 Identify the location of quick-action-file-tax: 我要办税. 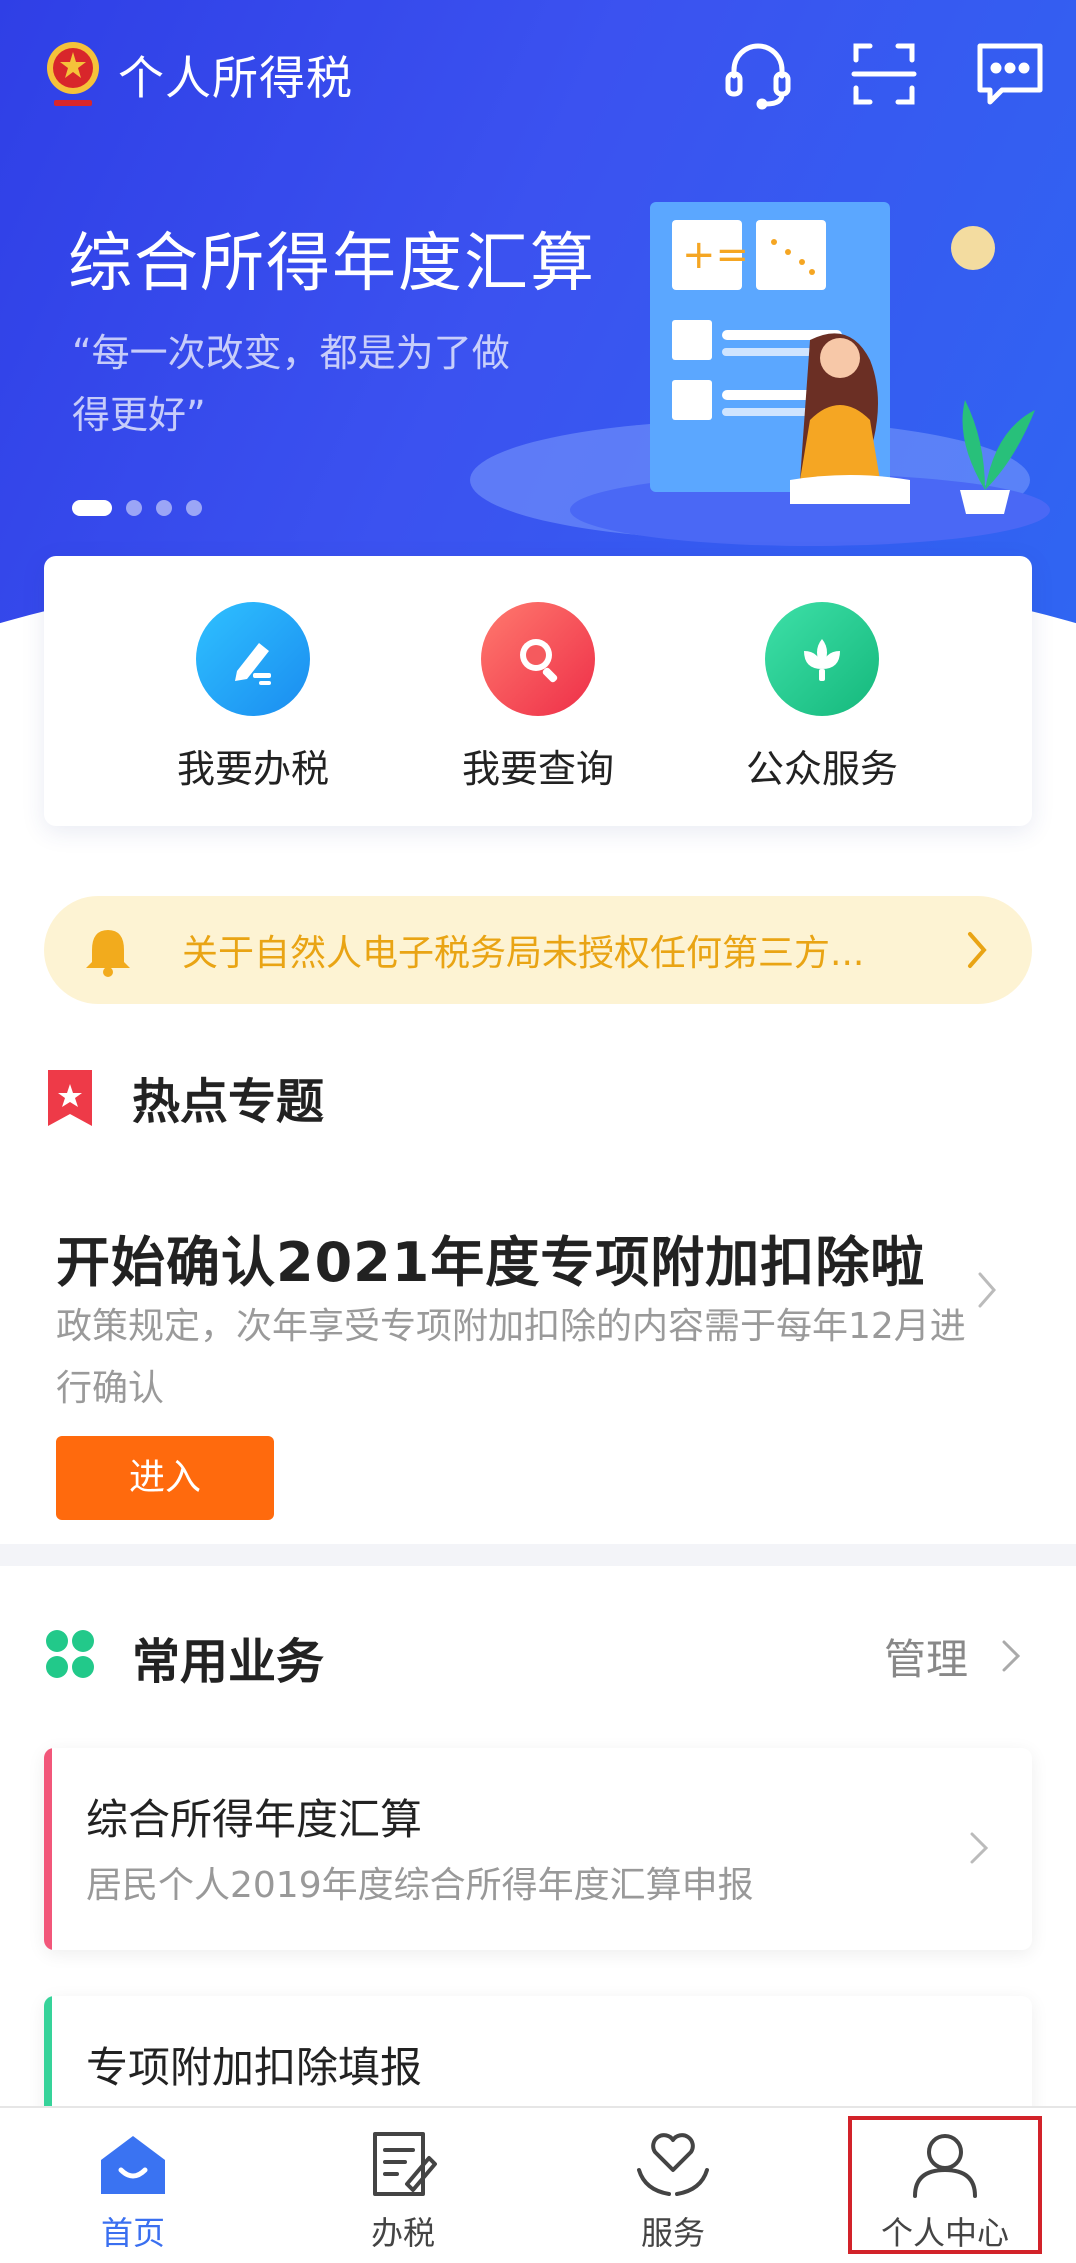
(253, 697).